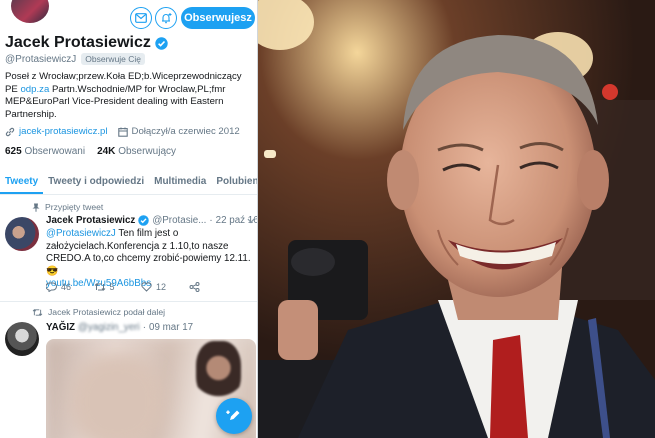 The image size is (655, 438). What do you see at coordinates (213, 287) in the screenshot?
I see `share-action` at bounding box center [213, 287].